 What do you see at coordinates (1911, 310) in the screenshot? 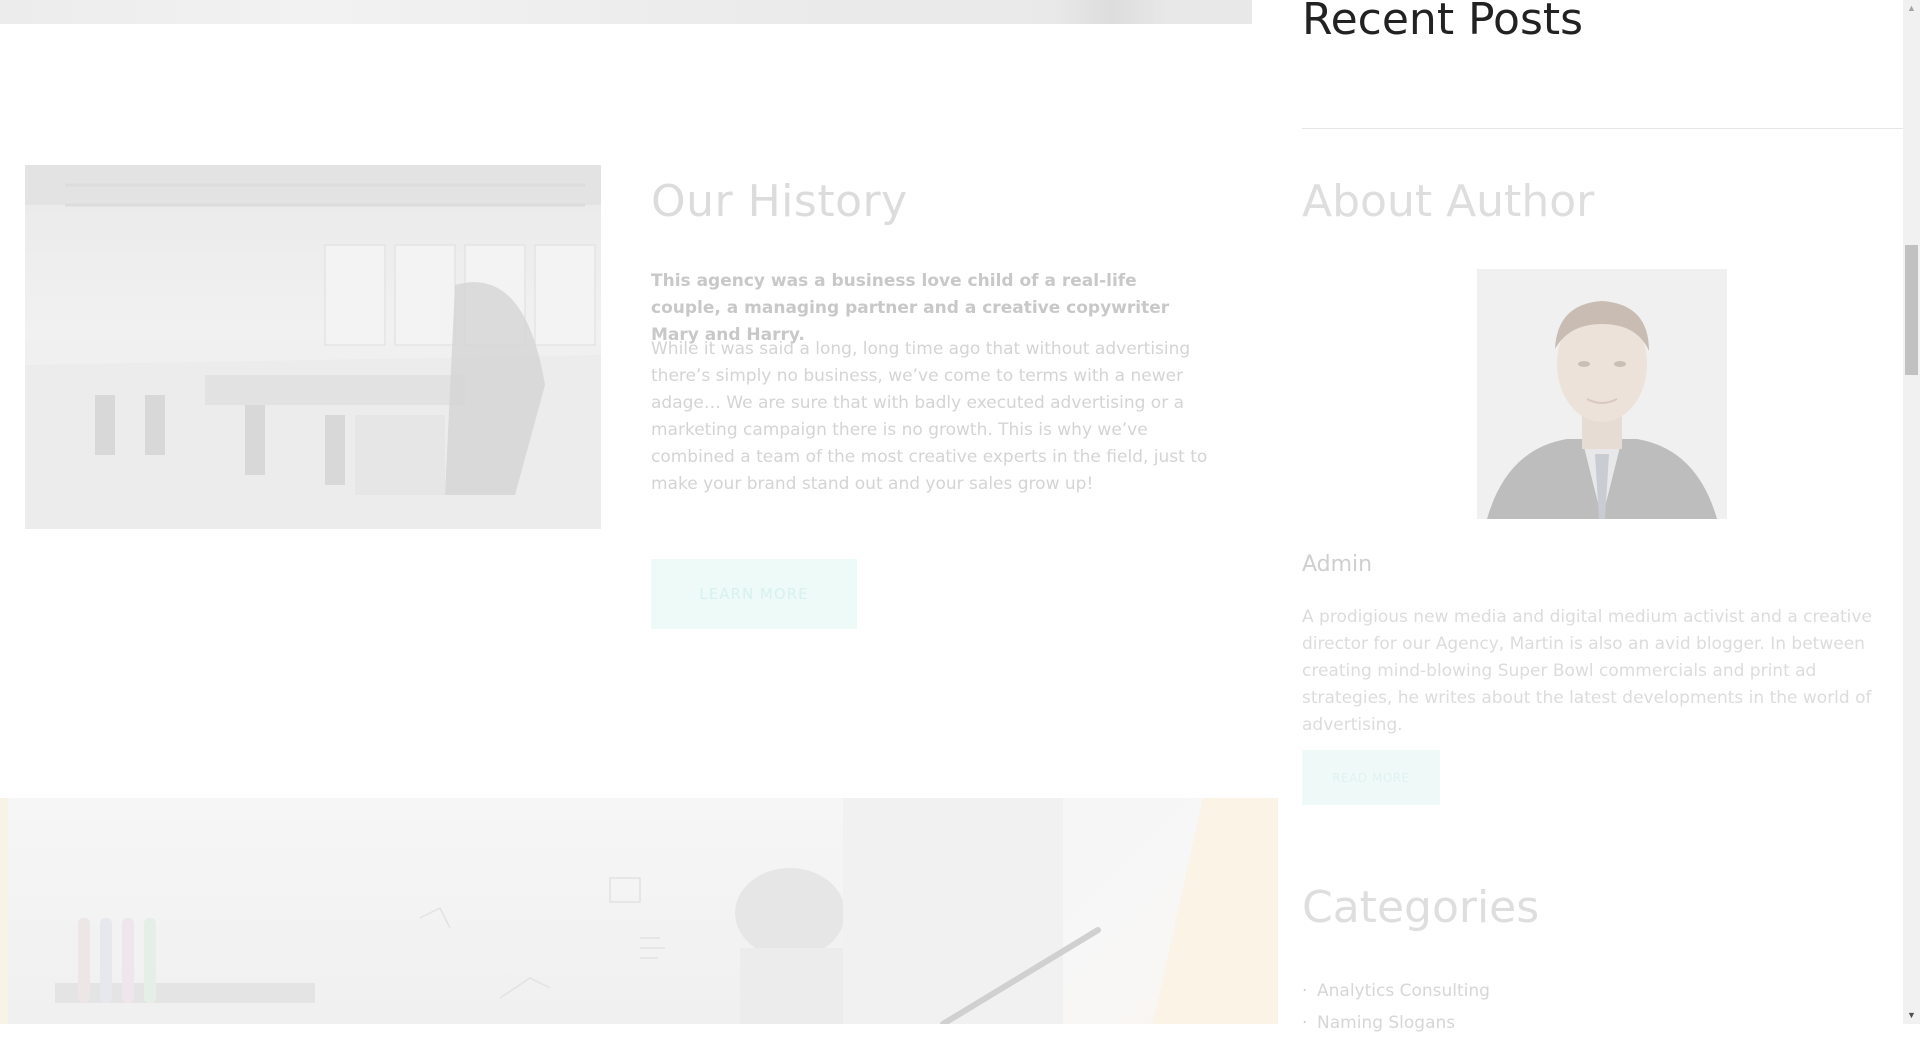
I see `scrollbar-thumb` at bounding box center [1911, 310].